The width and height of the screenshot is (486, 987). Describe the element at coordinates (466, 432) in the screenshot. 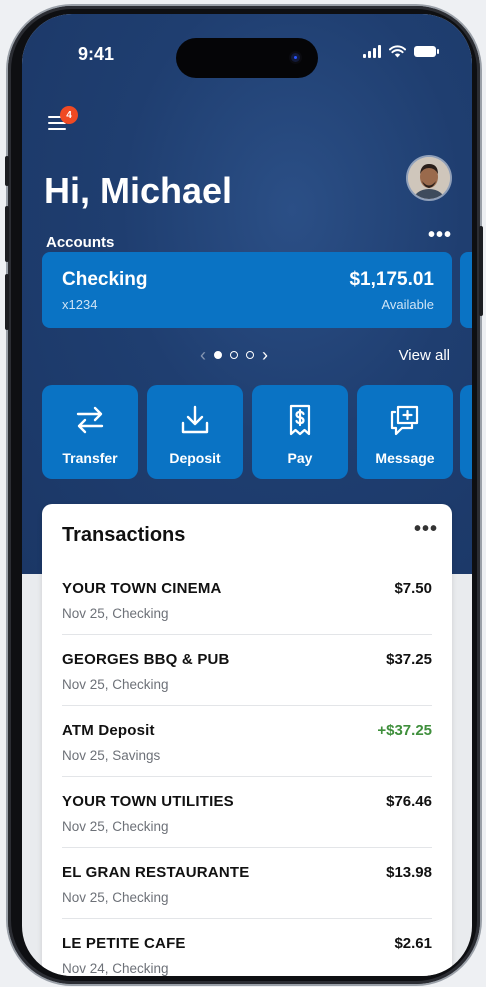

I see `action-next` at that location.